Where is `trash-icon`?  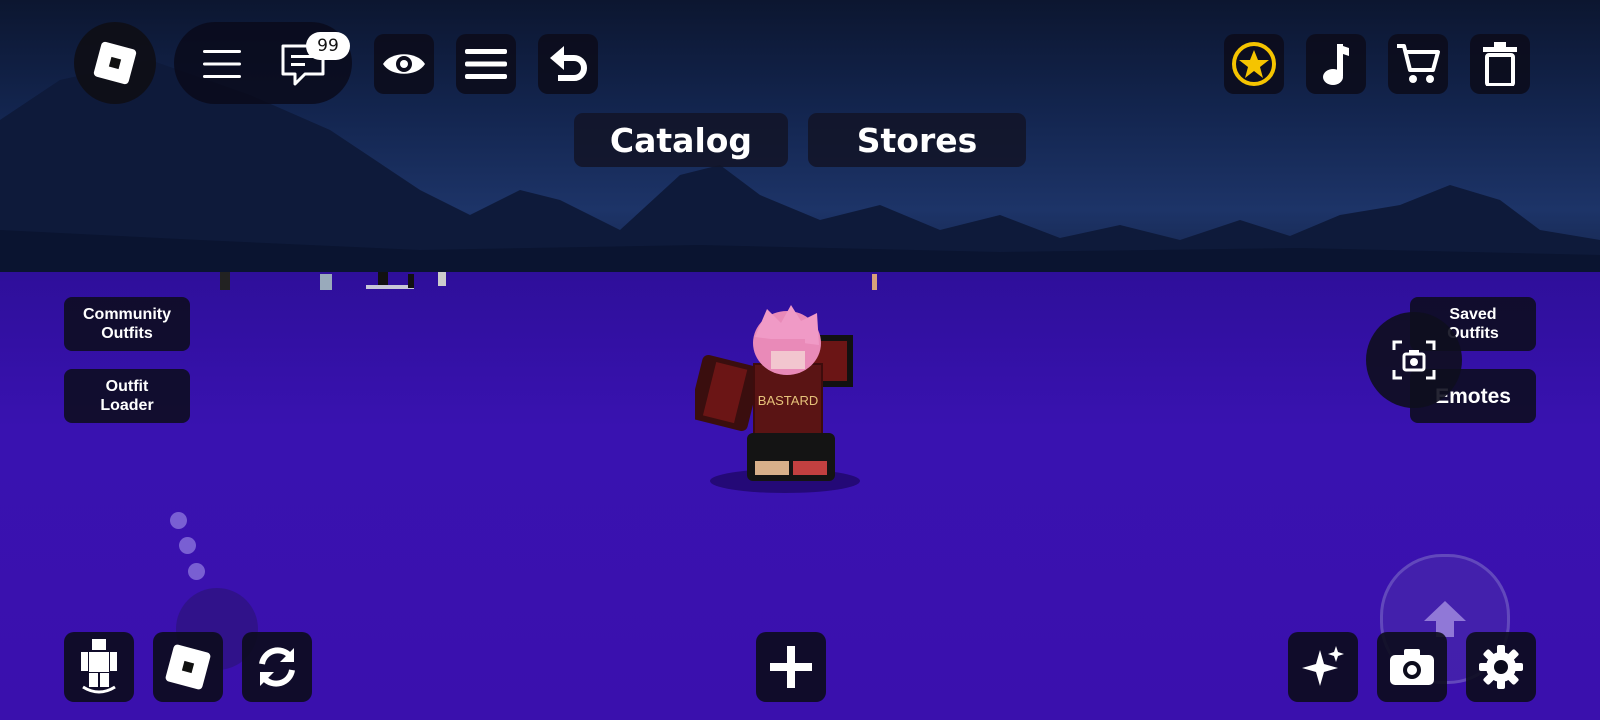 trash-icon is located at coordinates (1500, 64).